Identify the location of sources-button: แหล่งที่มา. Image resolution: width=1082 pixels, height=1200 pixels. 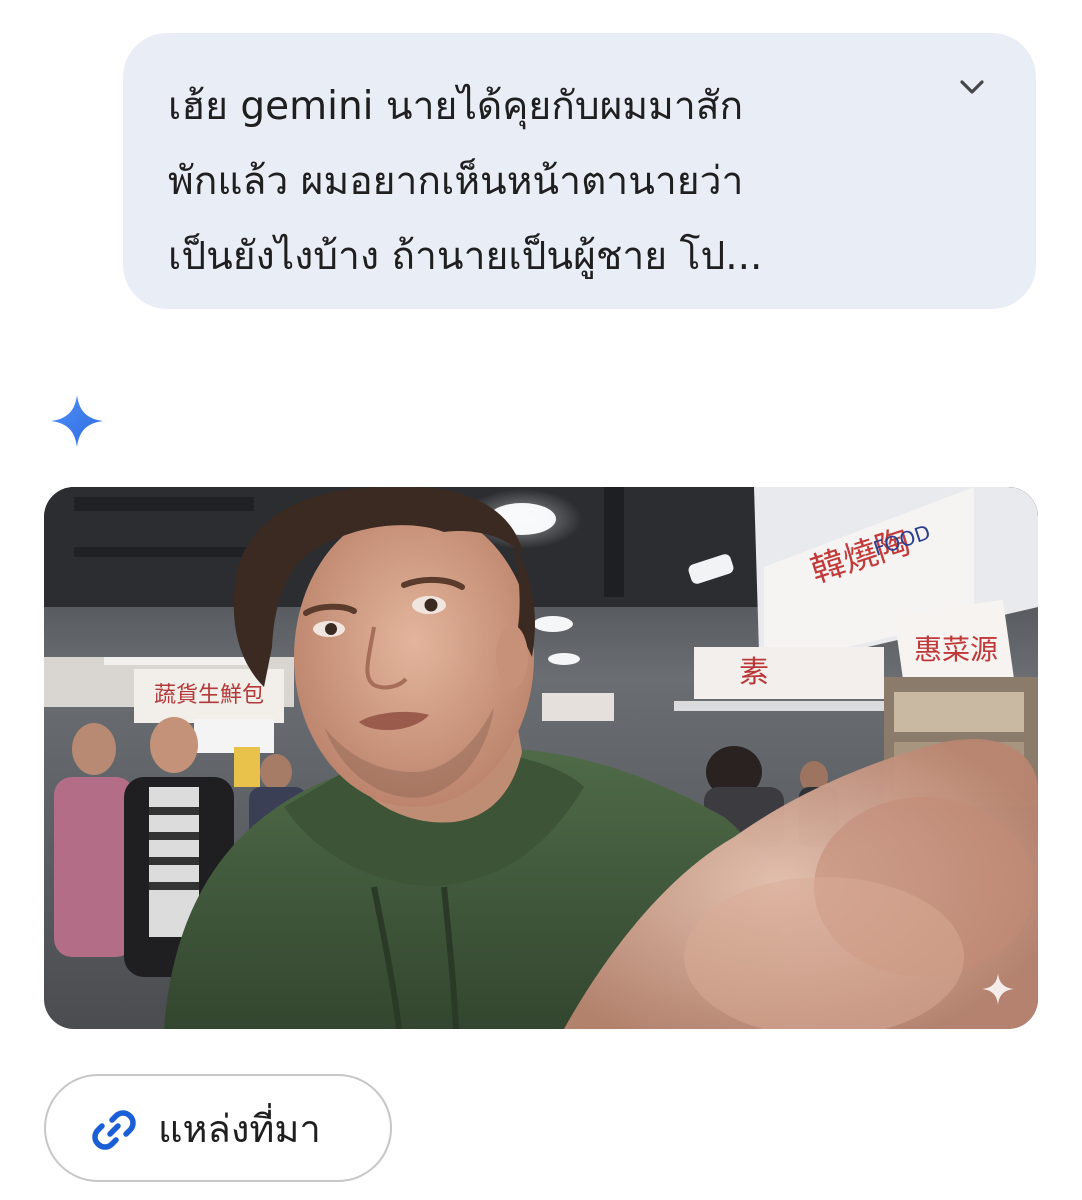
(218, 1128).